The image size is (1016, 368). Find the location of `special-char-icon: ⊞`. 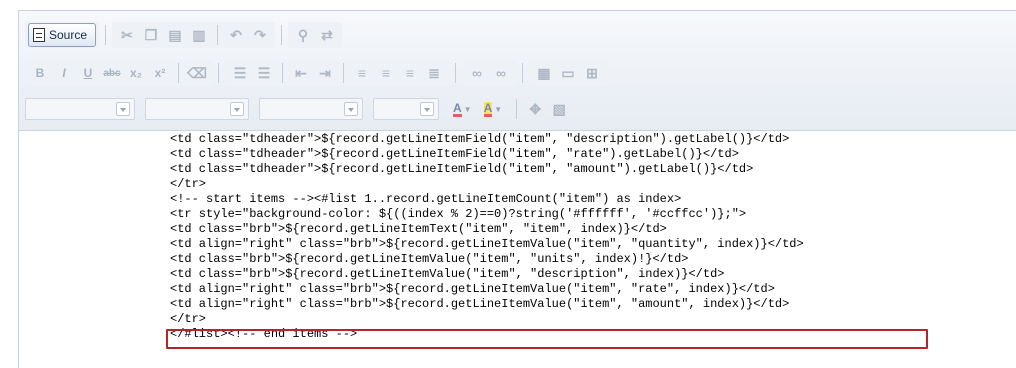

special-char-icon: ⊞ is located at coordinates (592, 73).